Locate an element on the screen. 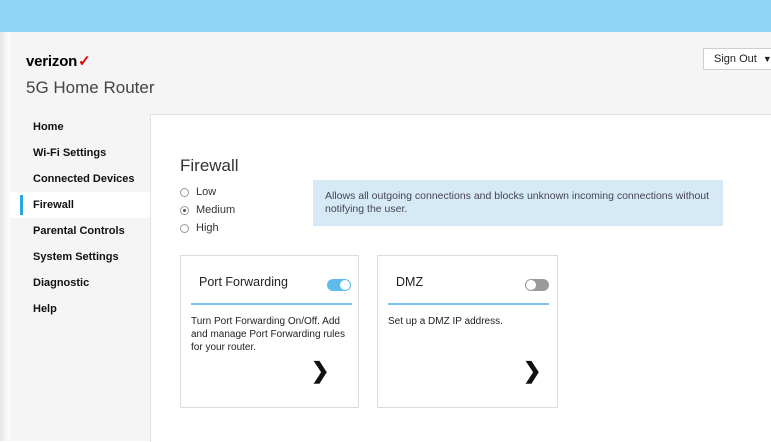 Image resolution: width=771 pixels, height=442 pixels. radio-medium: Medium is located at coordinates (207, 210).